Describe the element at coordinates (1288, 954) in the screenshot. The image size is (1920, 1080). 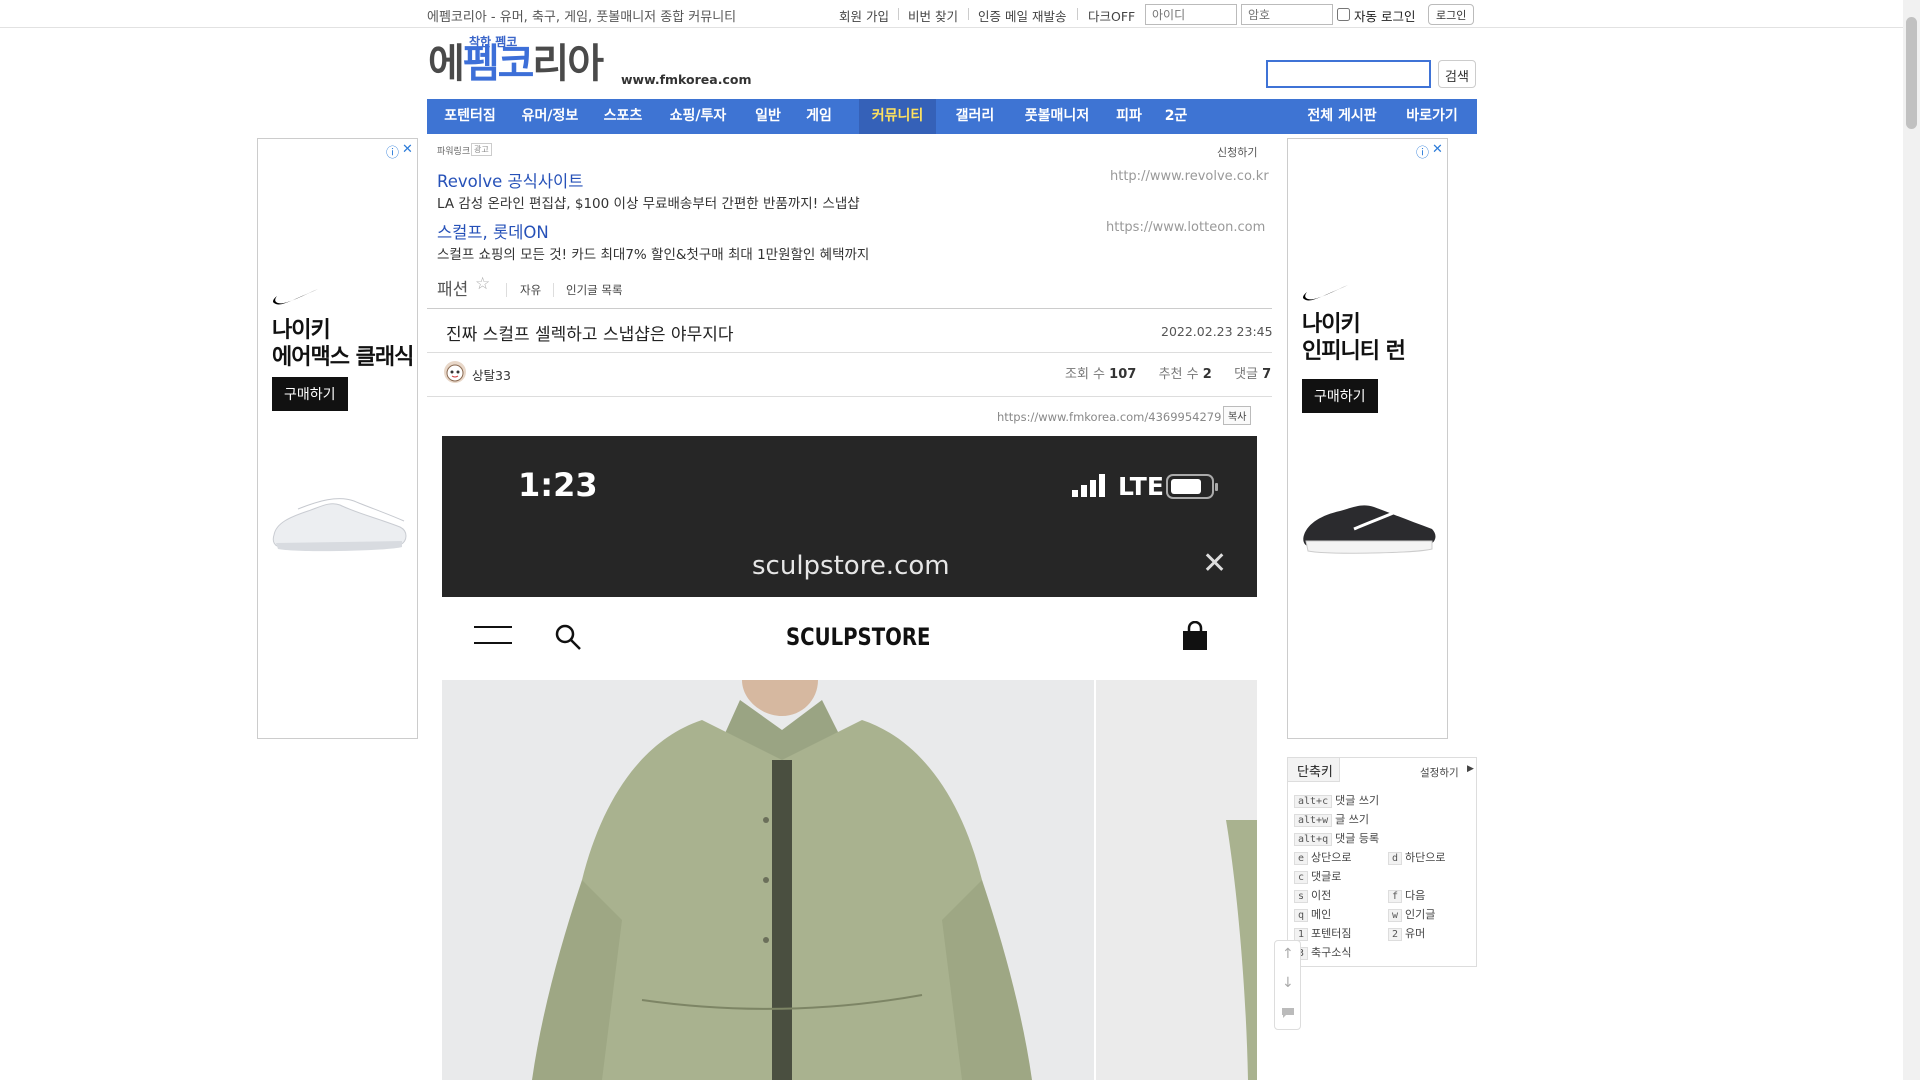
I see `scroll-top-icon: ↑` at that location.